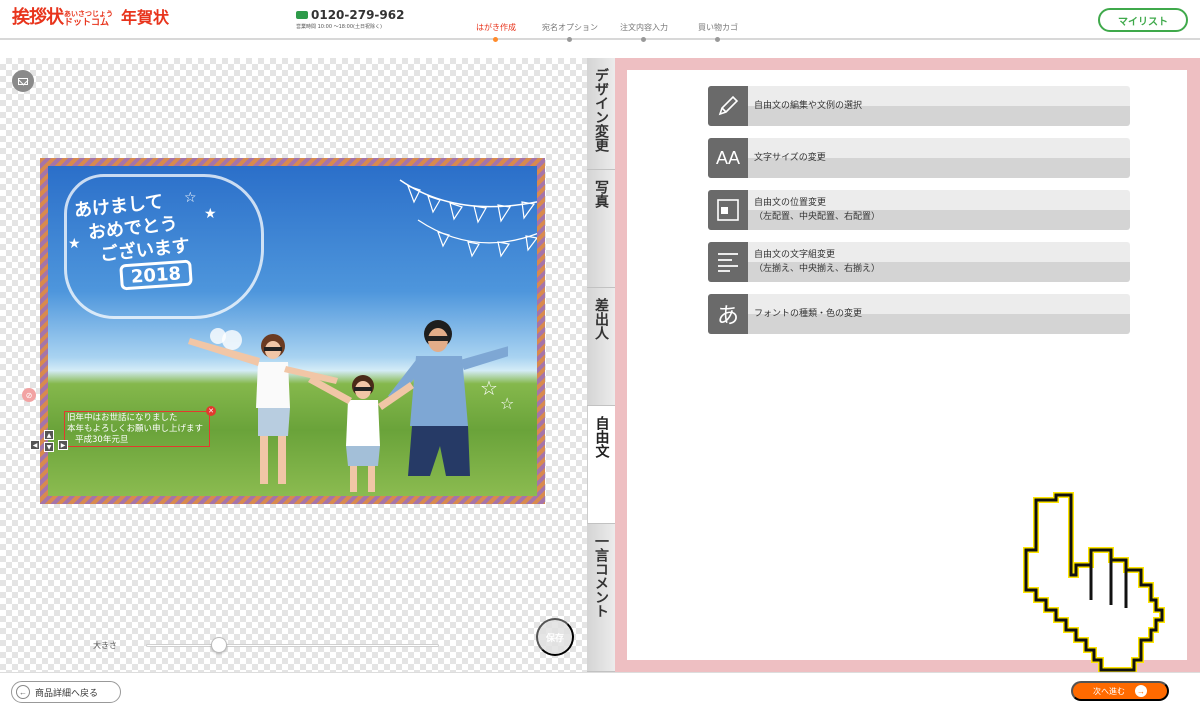  I want to click on step-cart: 買い物カゴ, so click(718, 32).